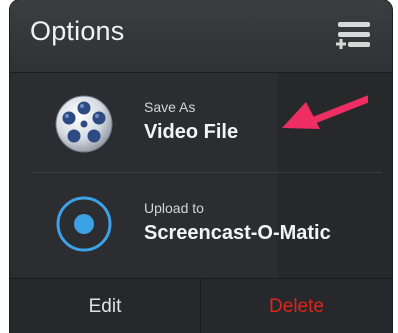  I want to click on option-big-label: Video File, so click(191, 132).